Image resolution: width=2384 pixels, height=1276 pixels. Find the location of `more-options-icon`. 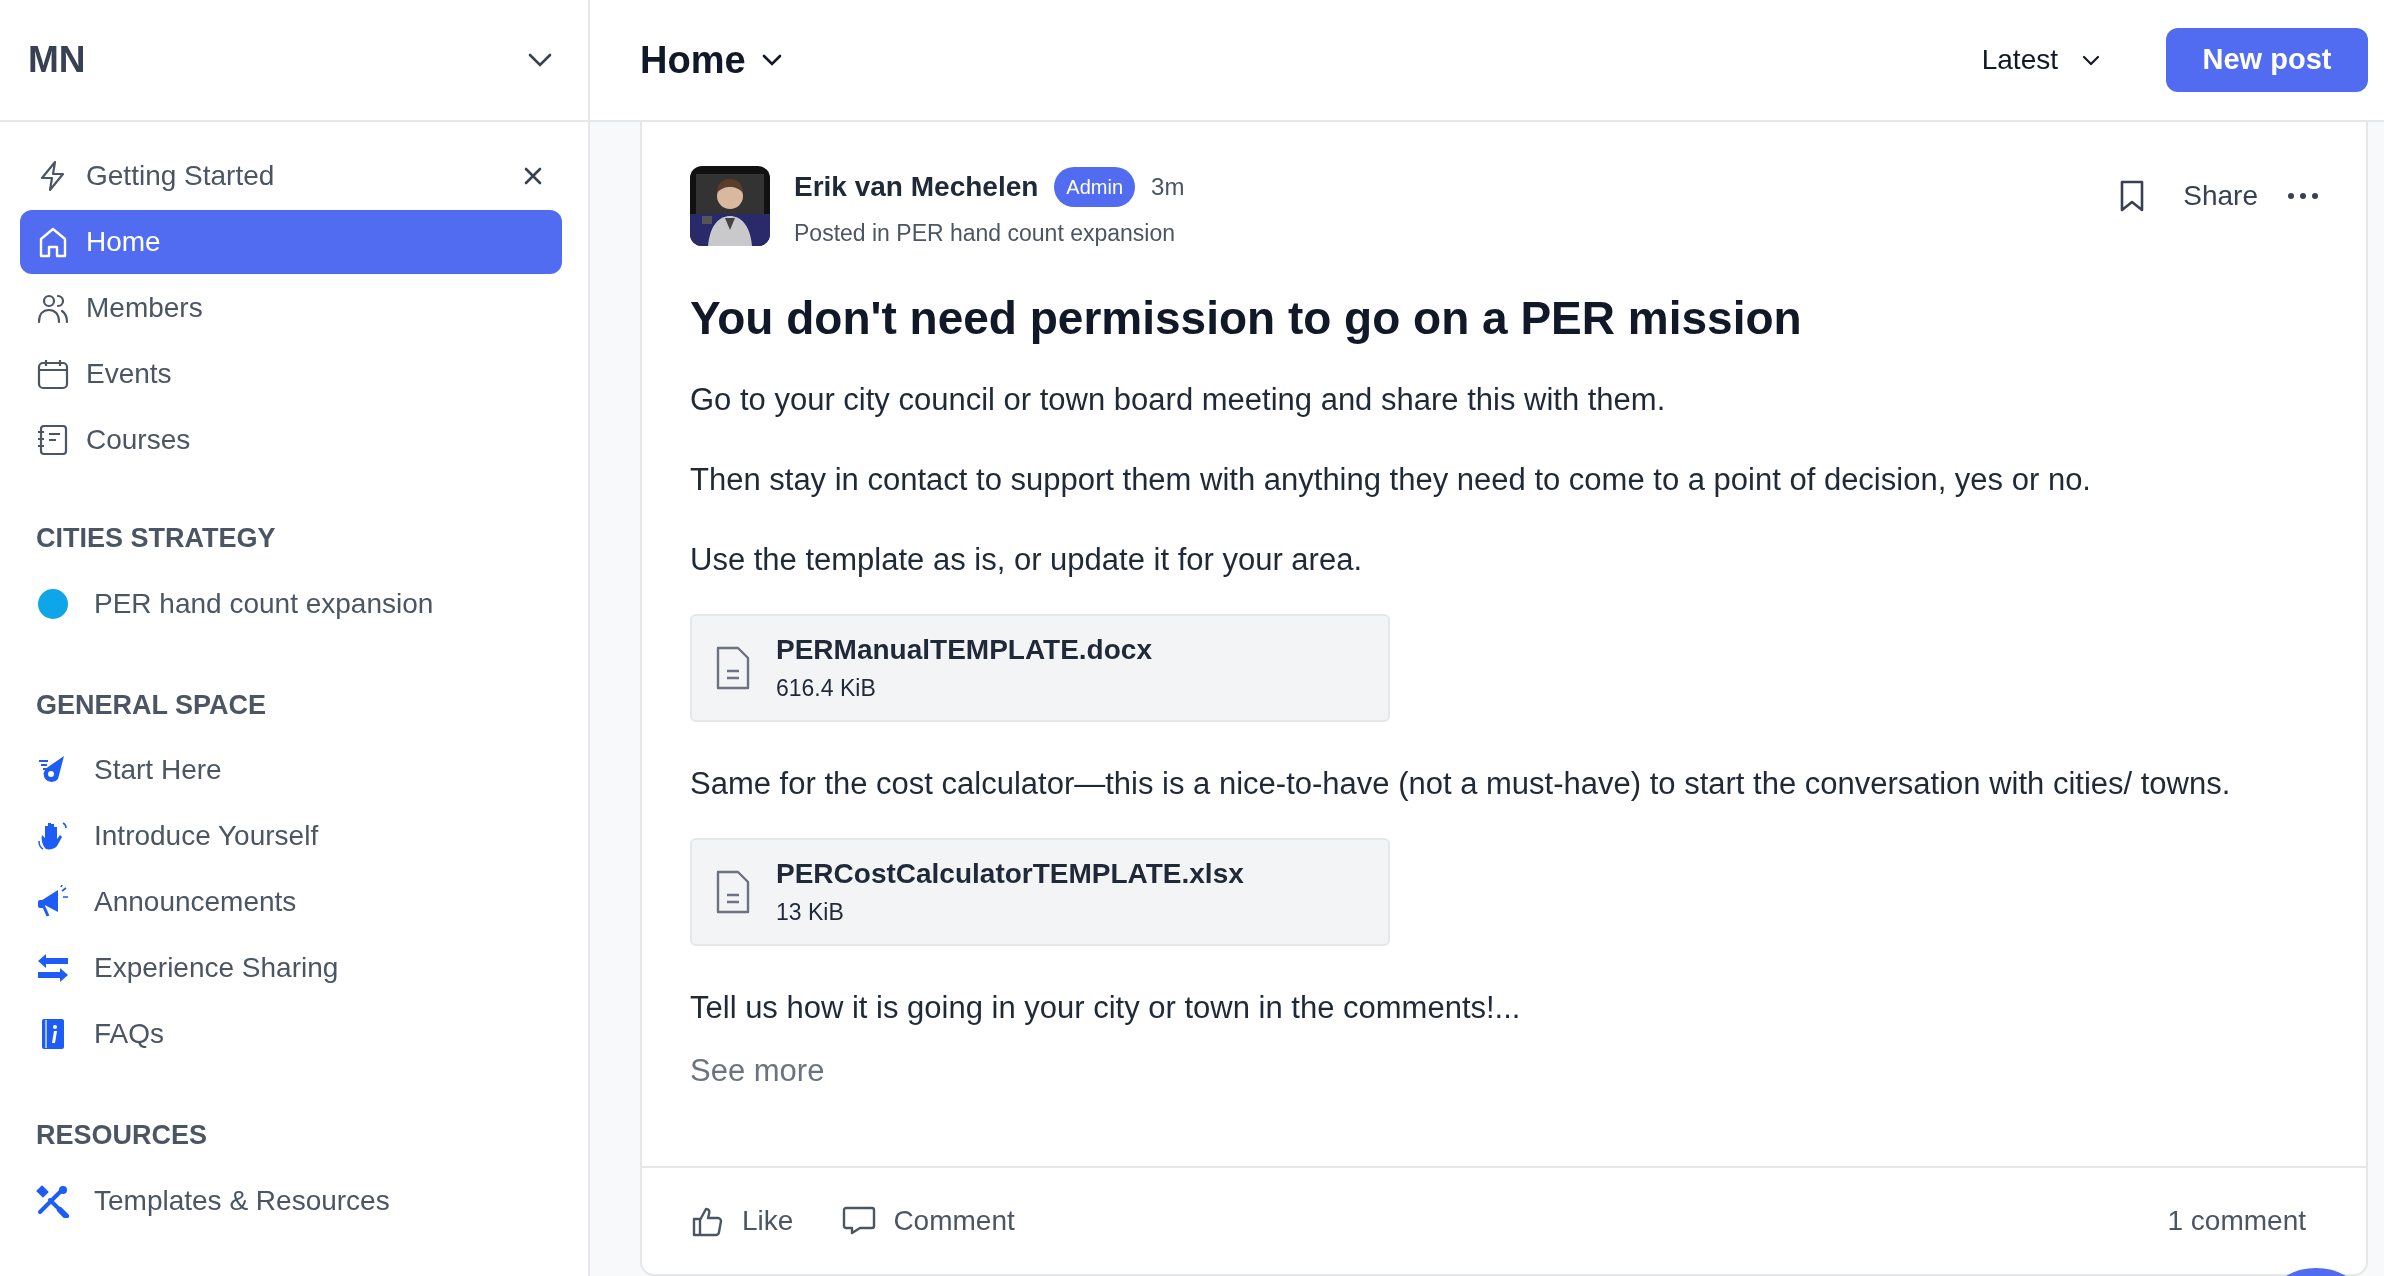

more-options-icon is located at coordinates (2303, 196).